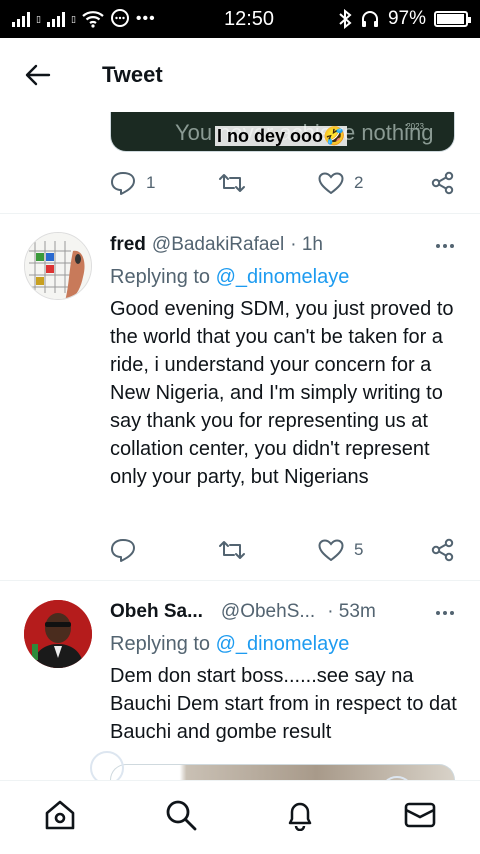 Image resolution: width=480 pixels, height=854 pixels. I want to click on nav-search, so click(181, 817).